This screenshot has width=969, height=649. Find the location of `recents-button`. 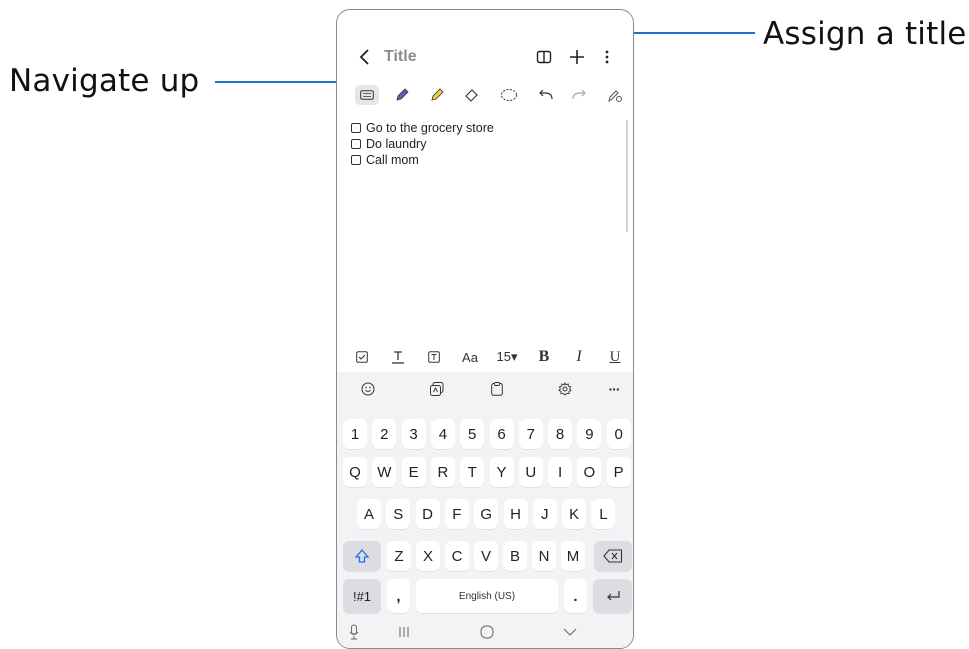

recents-button is located at coordinates (404, 632).